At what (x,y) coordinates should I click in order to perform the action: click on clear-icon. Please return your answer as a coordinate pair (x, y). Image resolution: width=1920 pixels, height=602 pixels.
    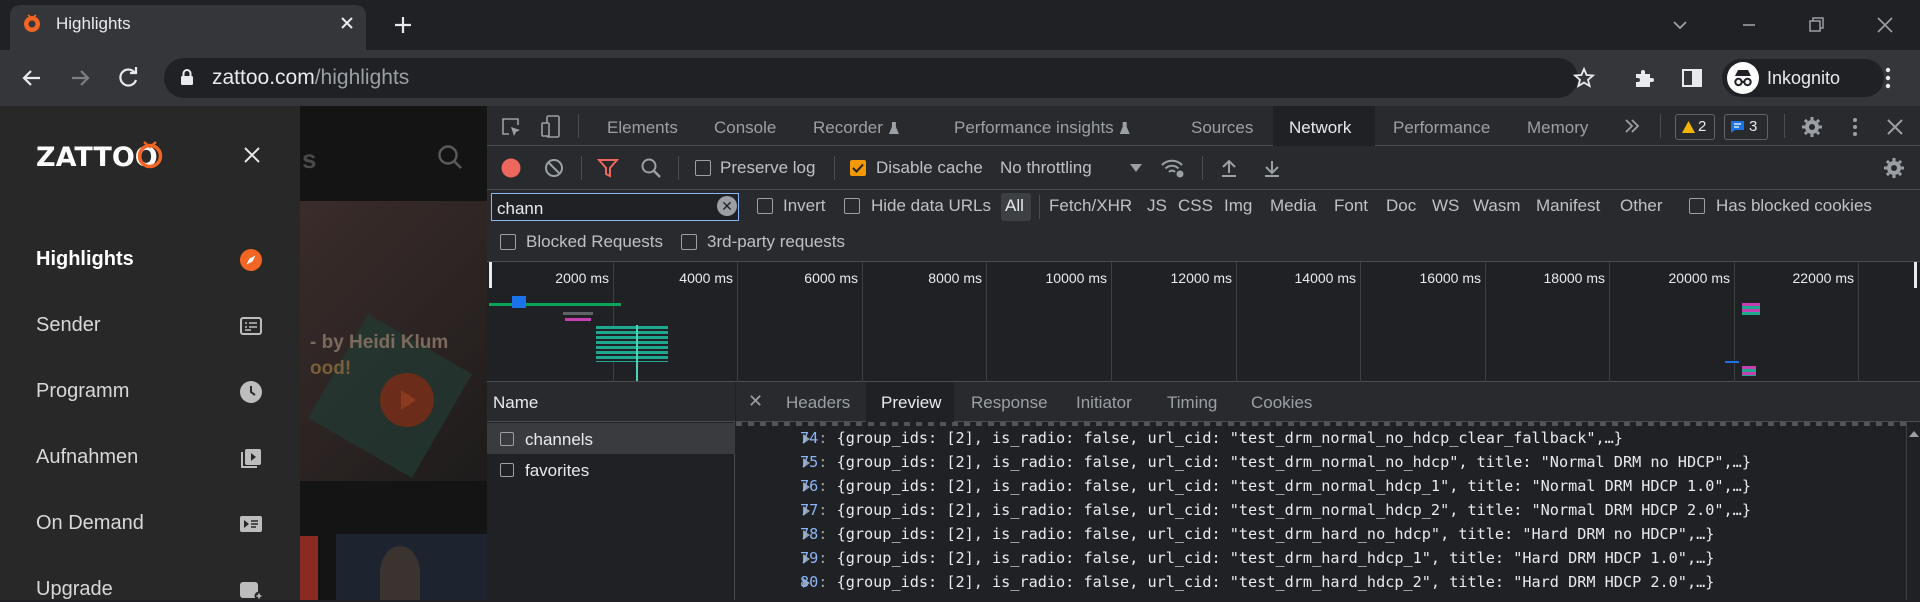
    Looking at the image, I should click on (554, 168).